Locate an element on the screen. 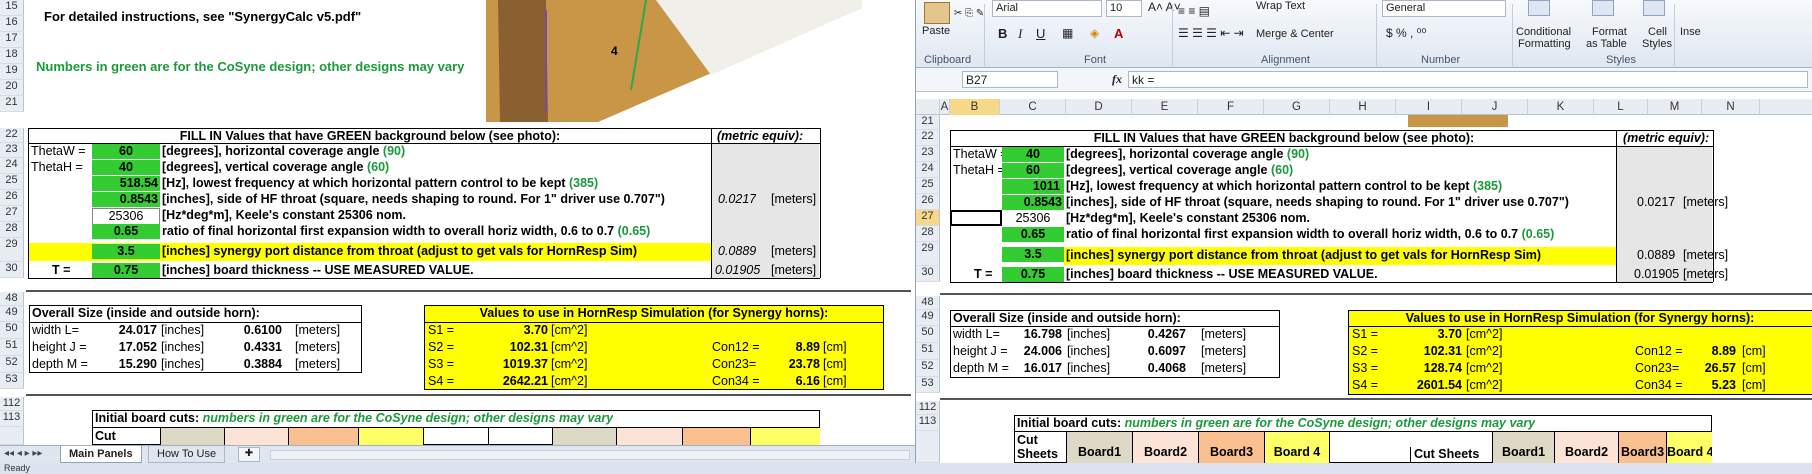  keele-input: 25306 is located at coordinates (1033, 218).